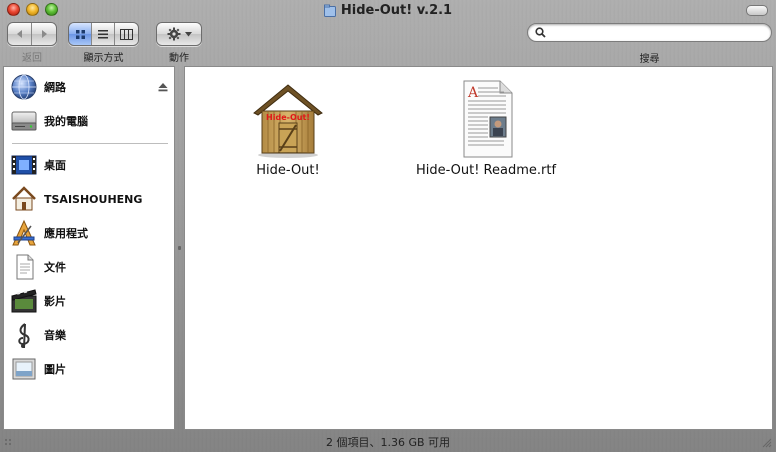  Describe the element at coordinates (388, 43) in the screenshot. I see `toolbar: 返回 顯示方式 動作 搜尋` at that location.